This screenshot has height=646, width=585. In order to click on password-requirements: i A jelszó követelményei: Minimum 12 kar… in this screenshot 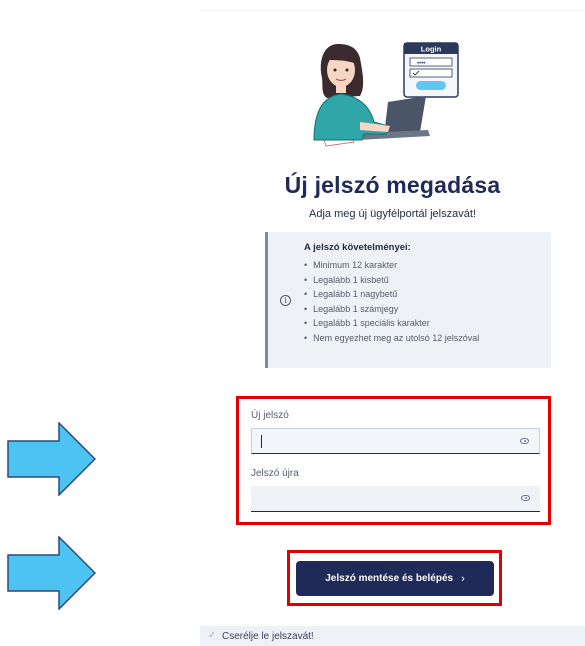, I will do `click(408, 300)`.